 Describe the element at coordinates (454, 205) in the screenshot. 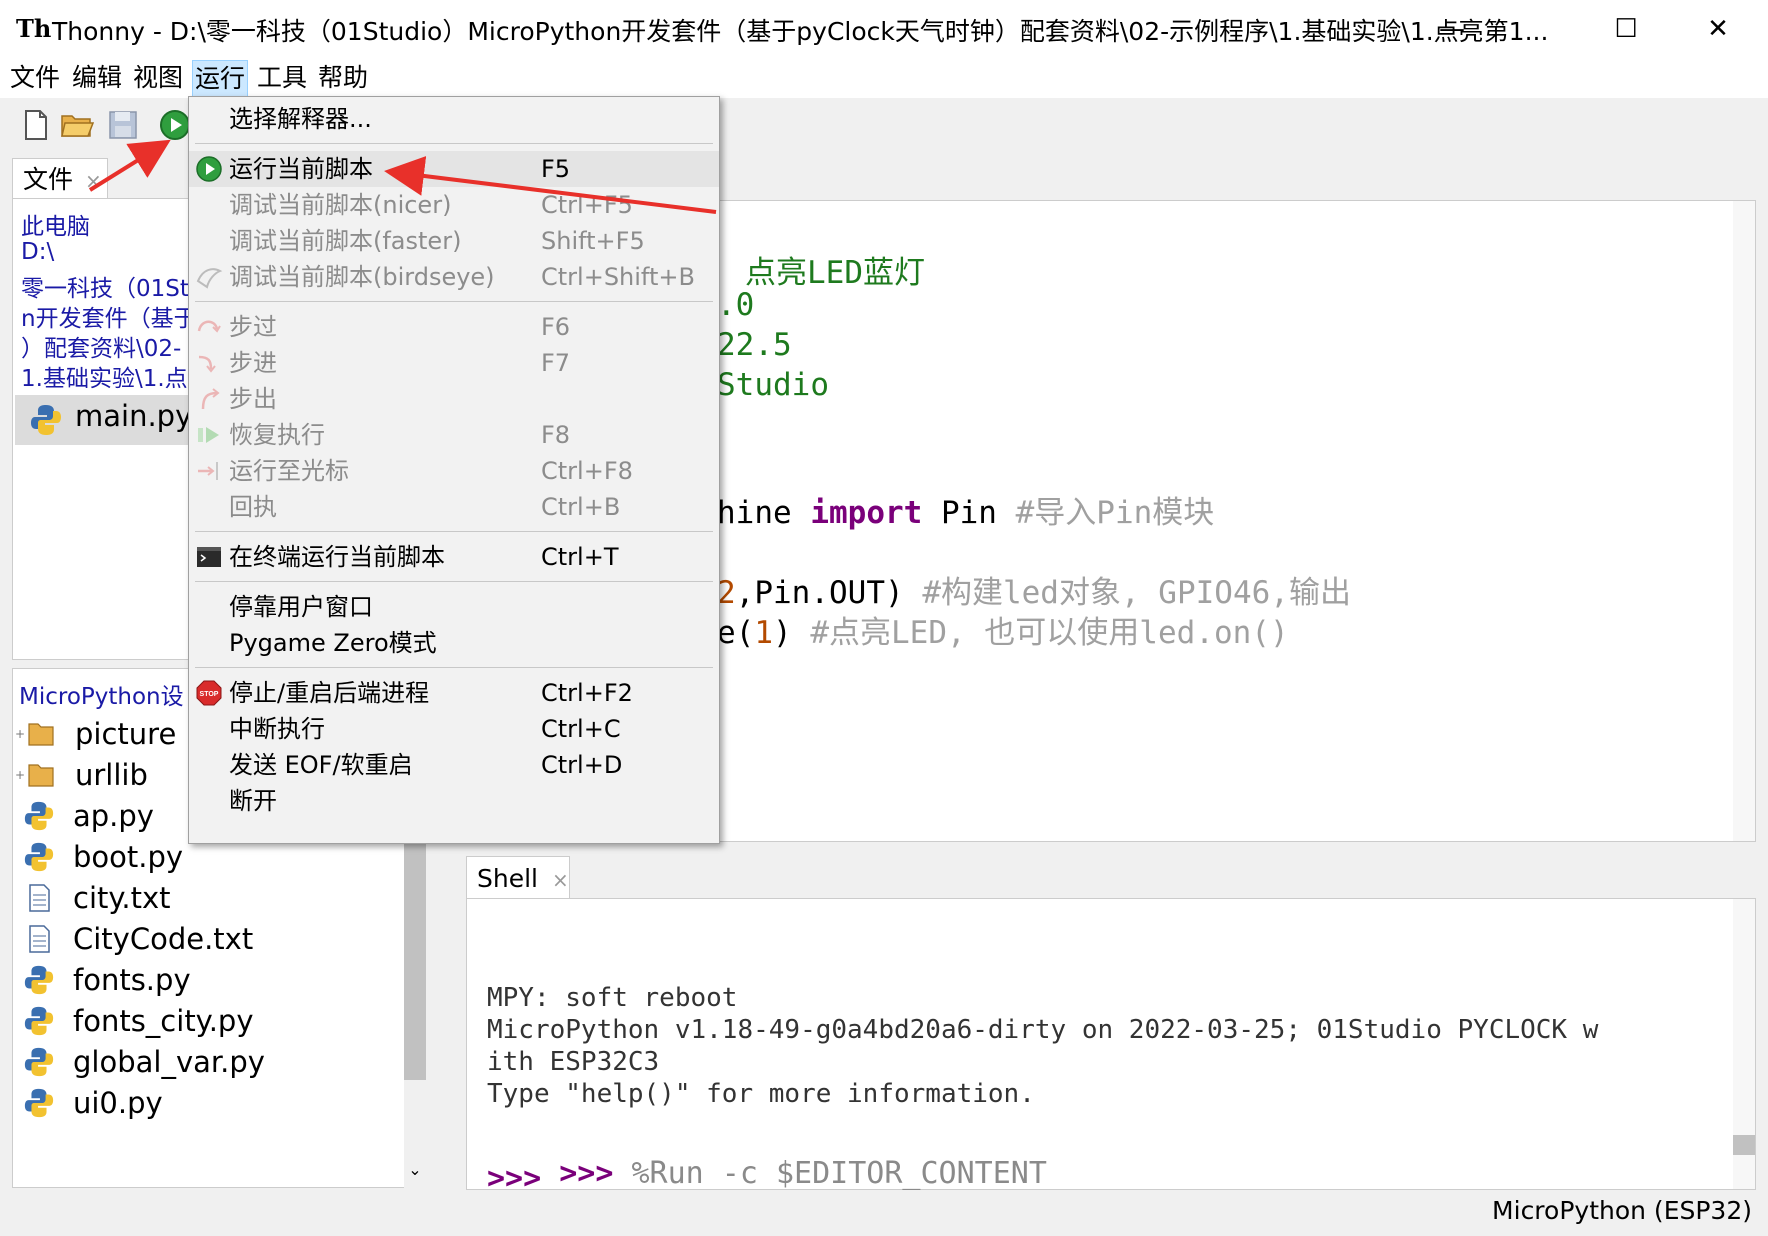

I see `menu-item: 调试当前脚本(nicer) Ctrl+F5` at that location.